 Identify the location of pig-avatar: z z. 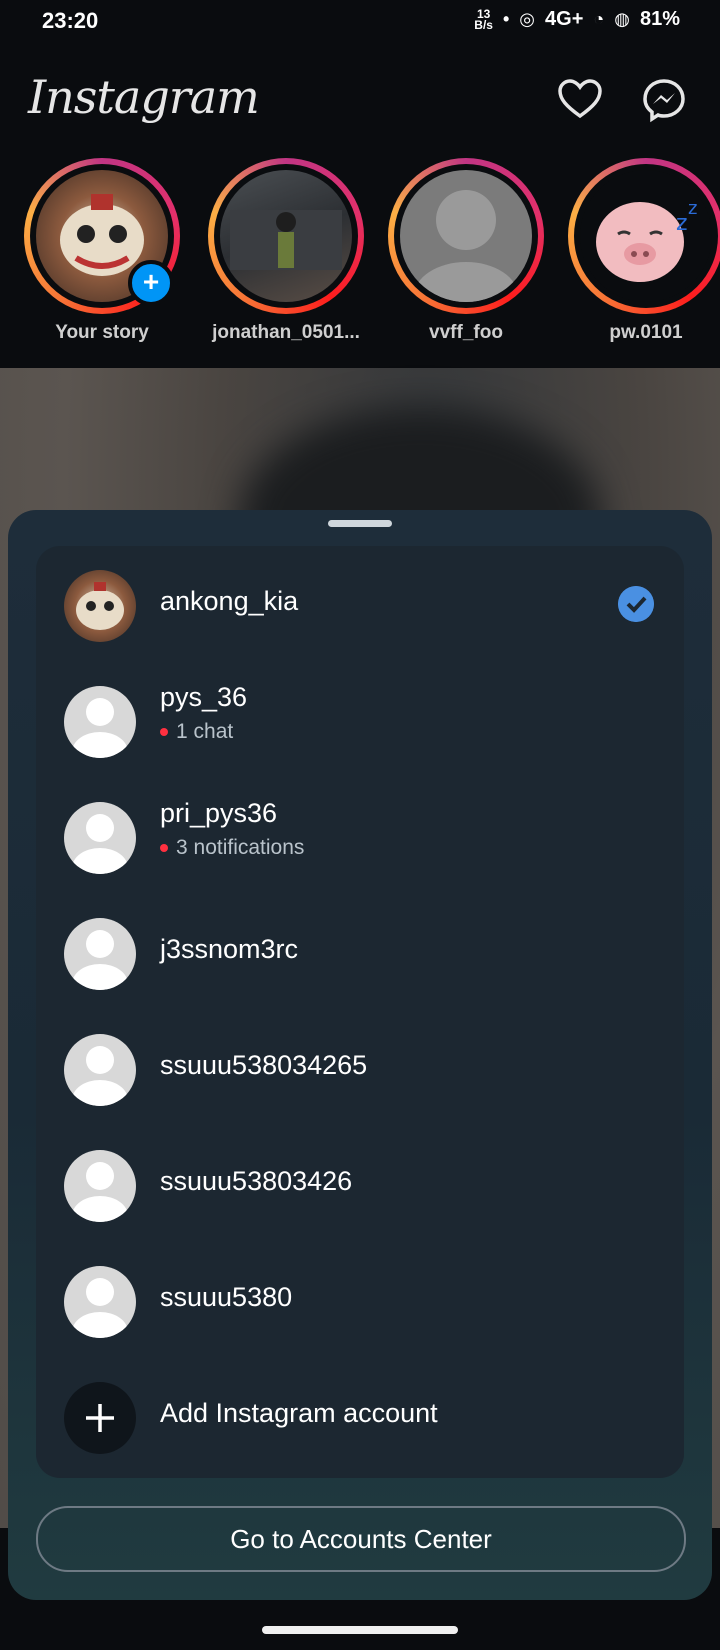
(646, 236).